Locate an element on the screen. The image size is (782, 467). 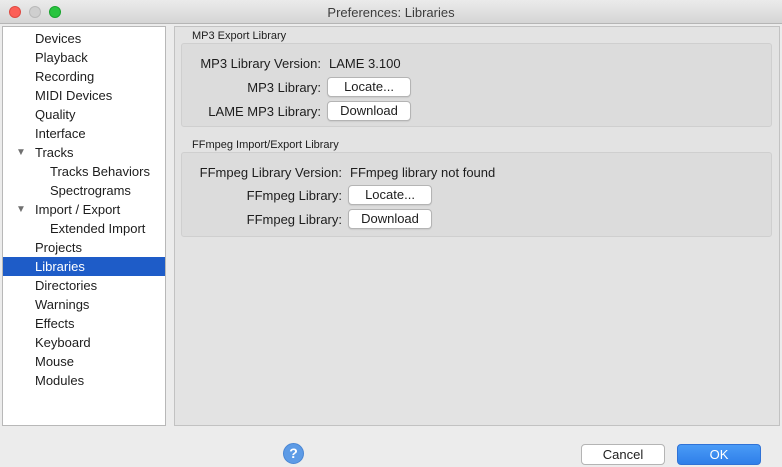
mp3-library-label: MP3 Library: is located at coordinates (284, 87).